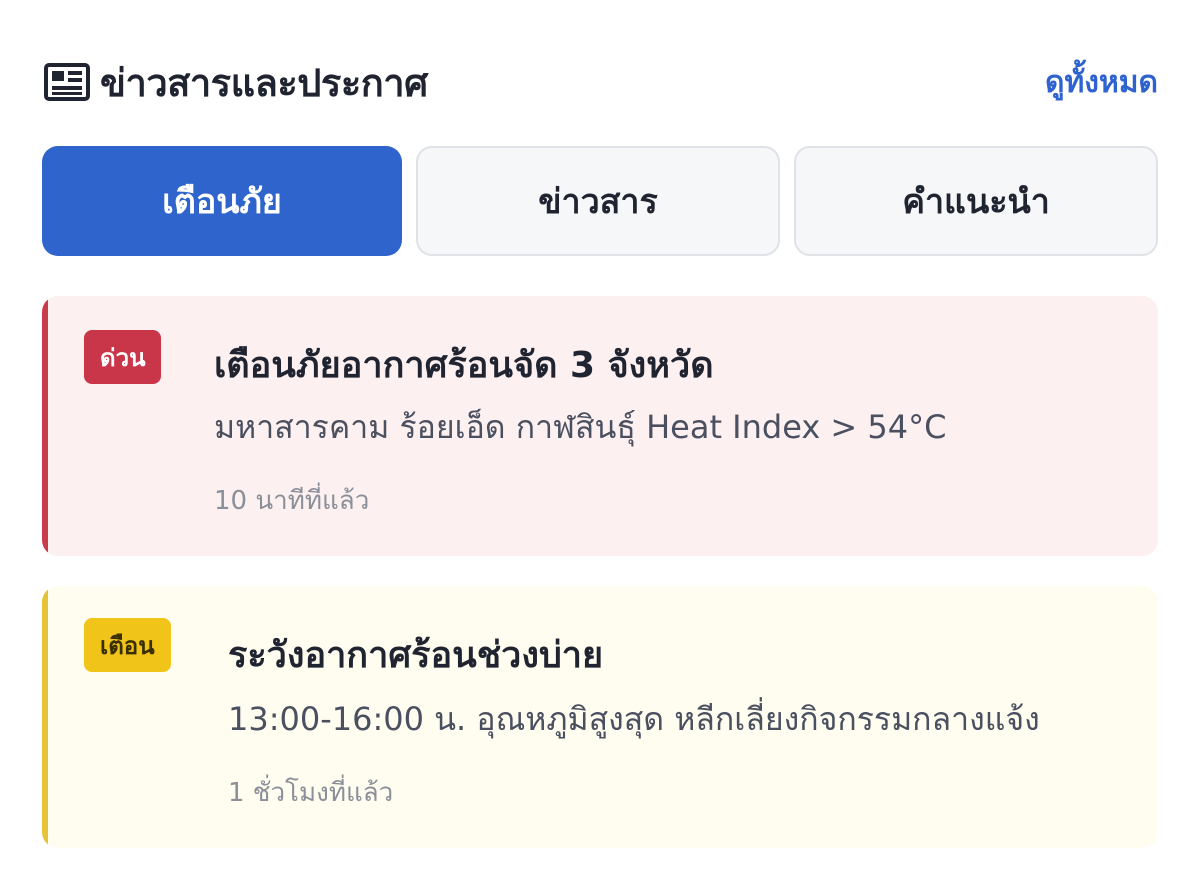 This screenshot has width=1200, height=880. What do you see at coordinates (222, 201) in the screenshot?
I see `tab-alerts: เตือนภัย` at bounding box center [222, 201].